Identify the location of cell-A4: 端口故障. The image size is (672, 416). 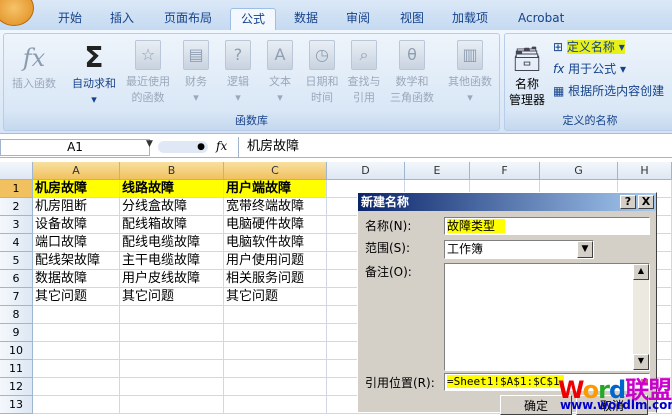
(76, 243).